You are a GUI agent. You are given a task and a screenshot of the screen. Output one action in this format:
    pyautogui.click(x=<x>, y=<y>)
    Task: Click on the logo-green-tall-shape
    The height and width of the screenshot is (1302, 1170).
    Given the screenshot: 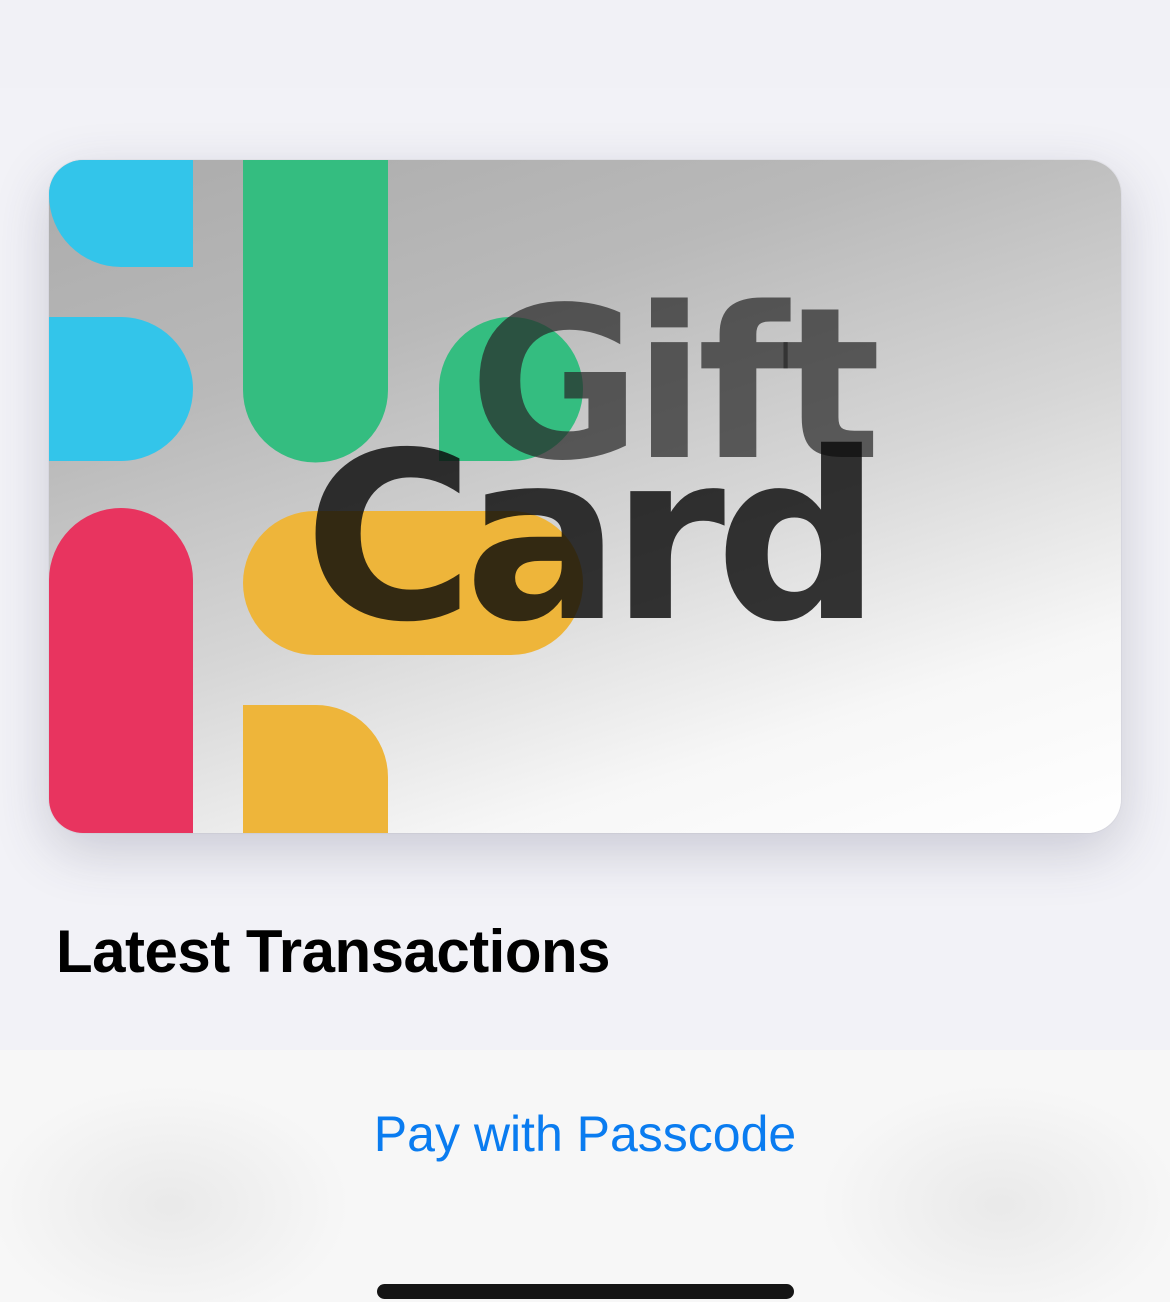 What is the action you would take?
    pyautogui.click(x=315, y=311)
    